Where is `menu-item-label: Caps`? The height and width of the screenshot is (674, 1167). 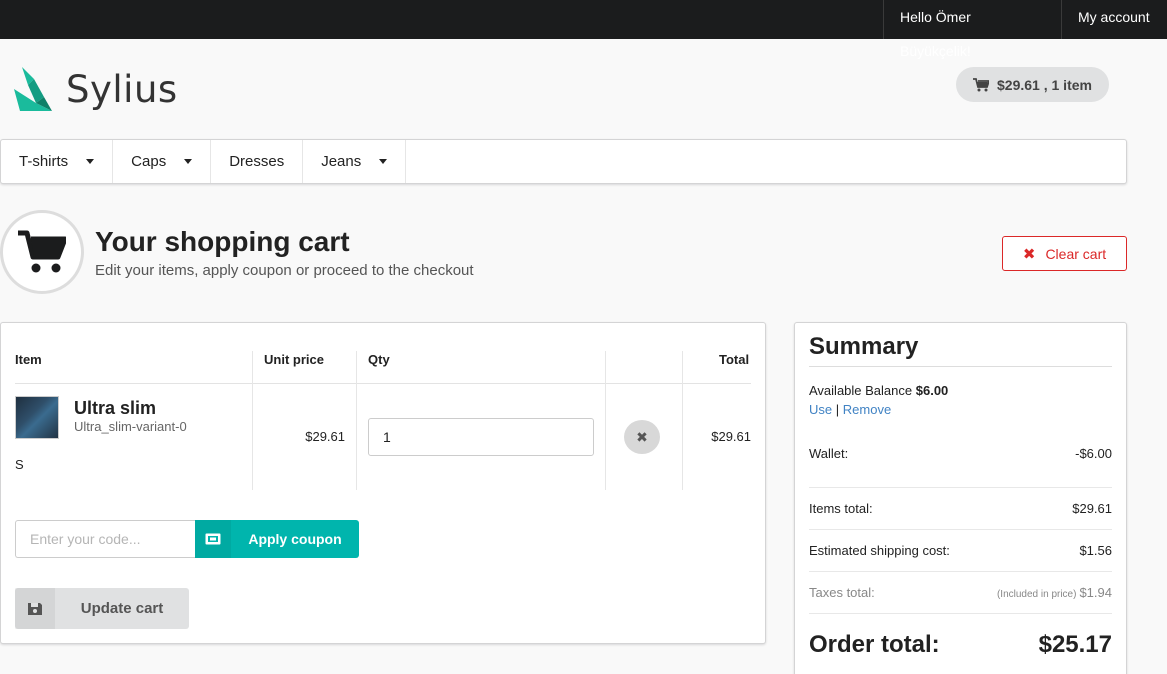 menu-item-label: Caps is located at coordinates (149, 161).